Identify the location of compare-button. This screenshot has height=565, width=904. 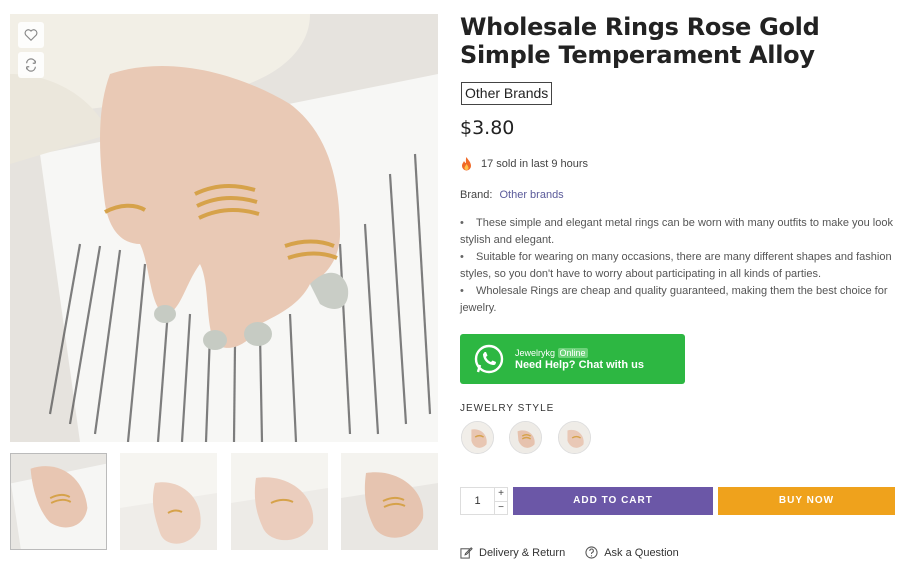
(31, 65).